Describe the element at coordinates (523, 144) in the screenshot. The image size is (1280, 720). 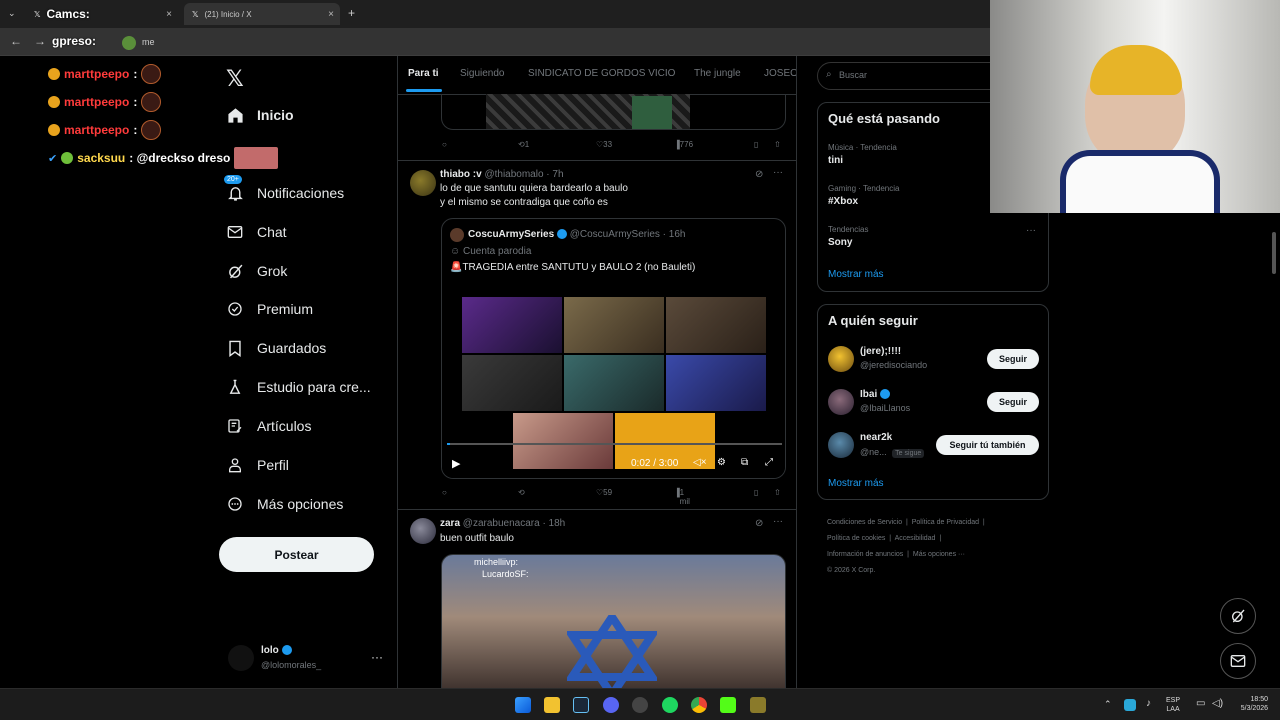
I see `retweet-icon: ⟲ 1` at that location.